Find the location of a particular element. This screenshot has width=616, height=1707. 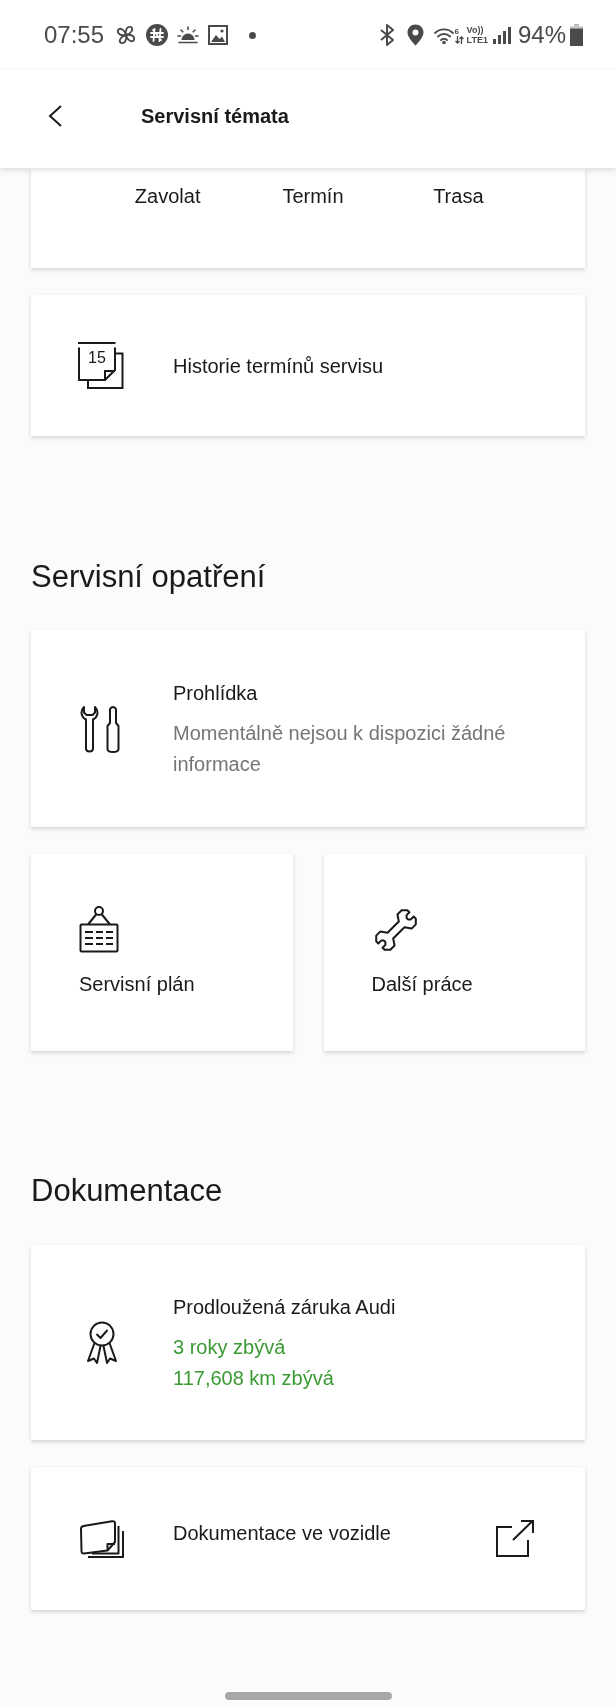

back-button is located at coordinates (55, 116).